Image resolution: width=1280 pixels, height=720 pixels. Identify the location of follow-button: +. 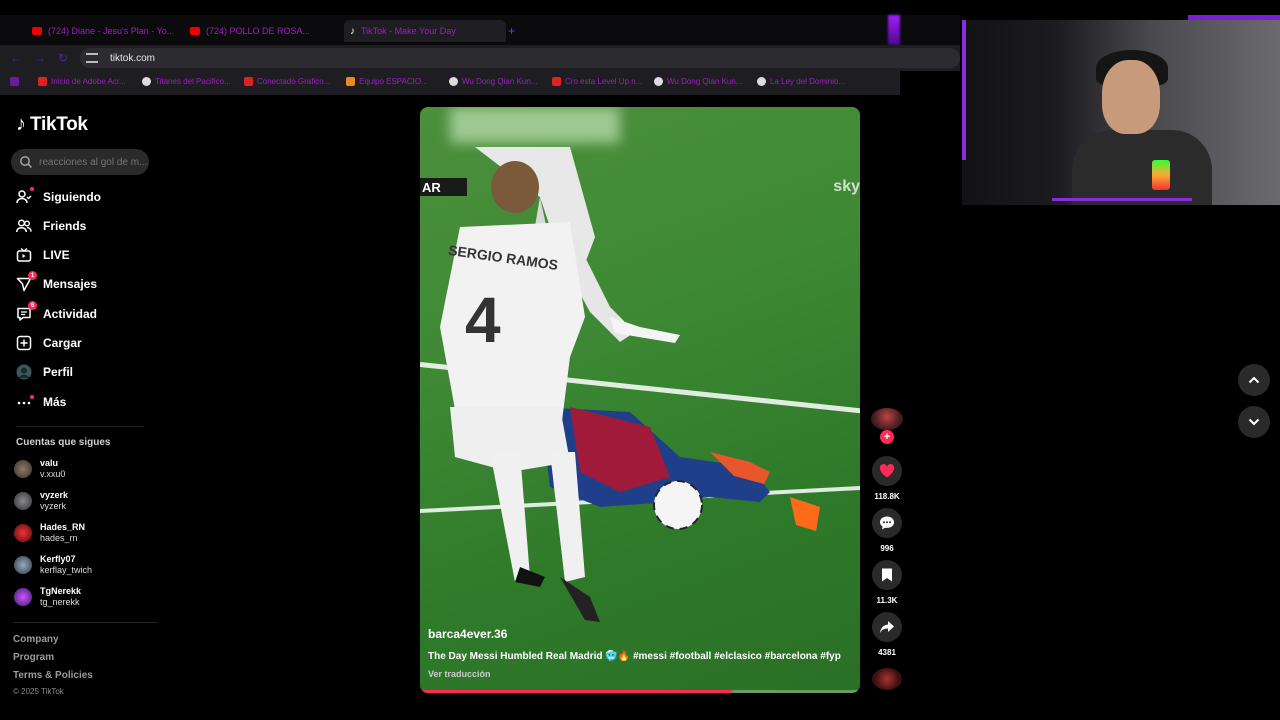
(887, 437).